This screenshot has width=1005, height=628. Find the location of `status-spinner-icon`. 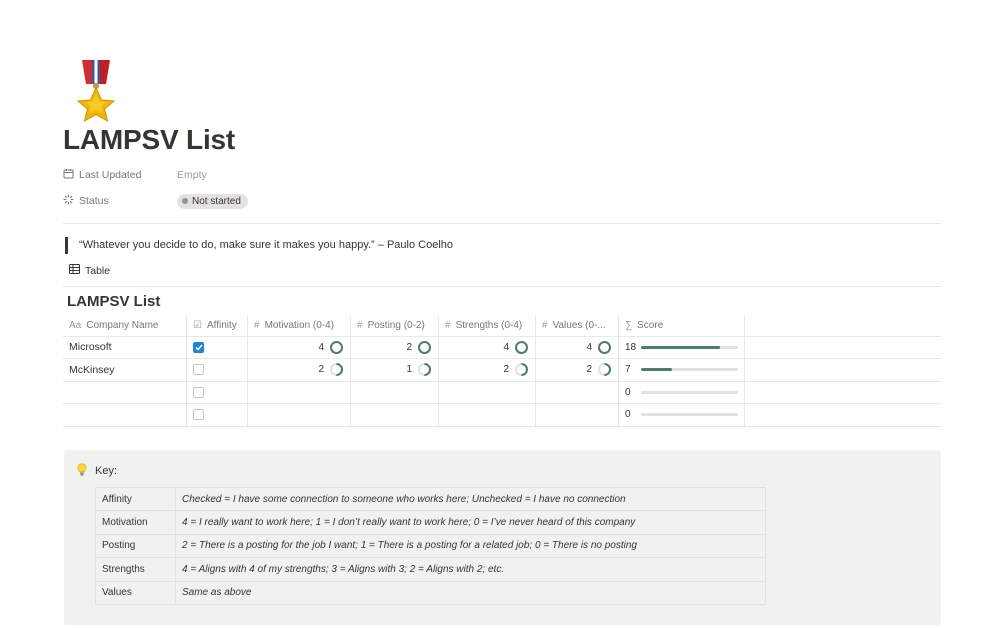

status-spinner-icon is located at coordinates (71, 201).